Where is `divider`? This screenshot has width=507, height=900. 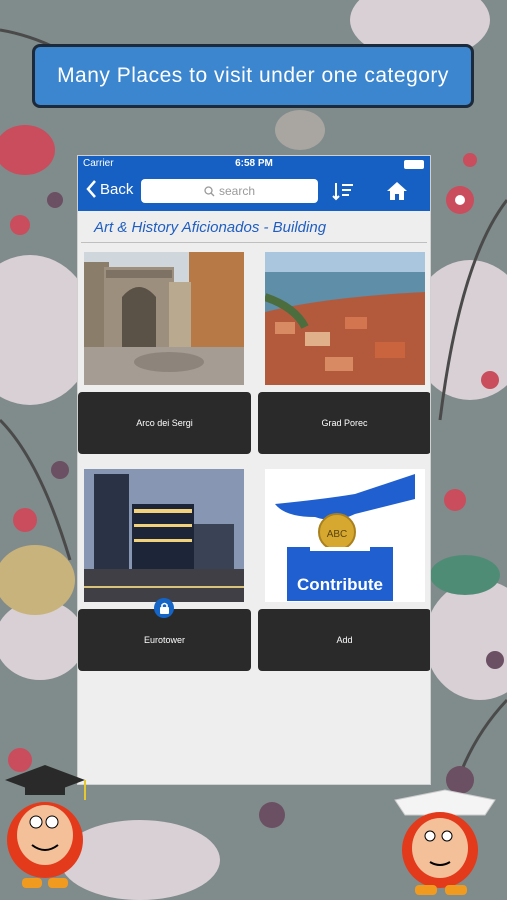
divider is located at coordinates (254, 242).